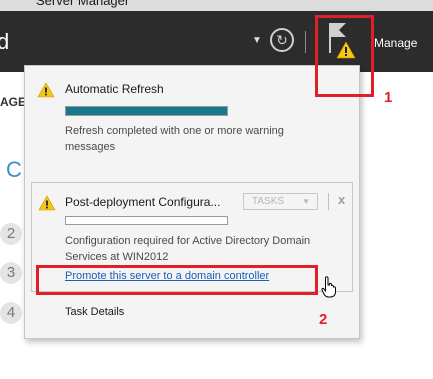  I want to click on window-title: Server Manager, so click(83, 4).